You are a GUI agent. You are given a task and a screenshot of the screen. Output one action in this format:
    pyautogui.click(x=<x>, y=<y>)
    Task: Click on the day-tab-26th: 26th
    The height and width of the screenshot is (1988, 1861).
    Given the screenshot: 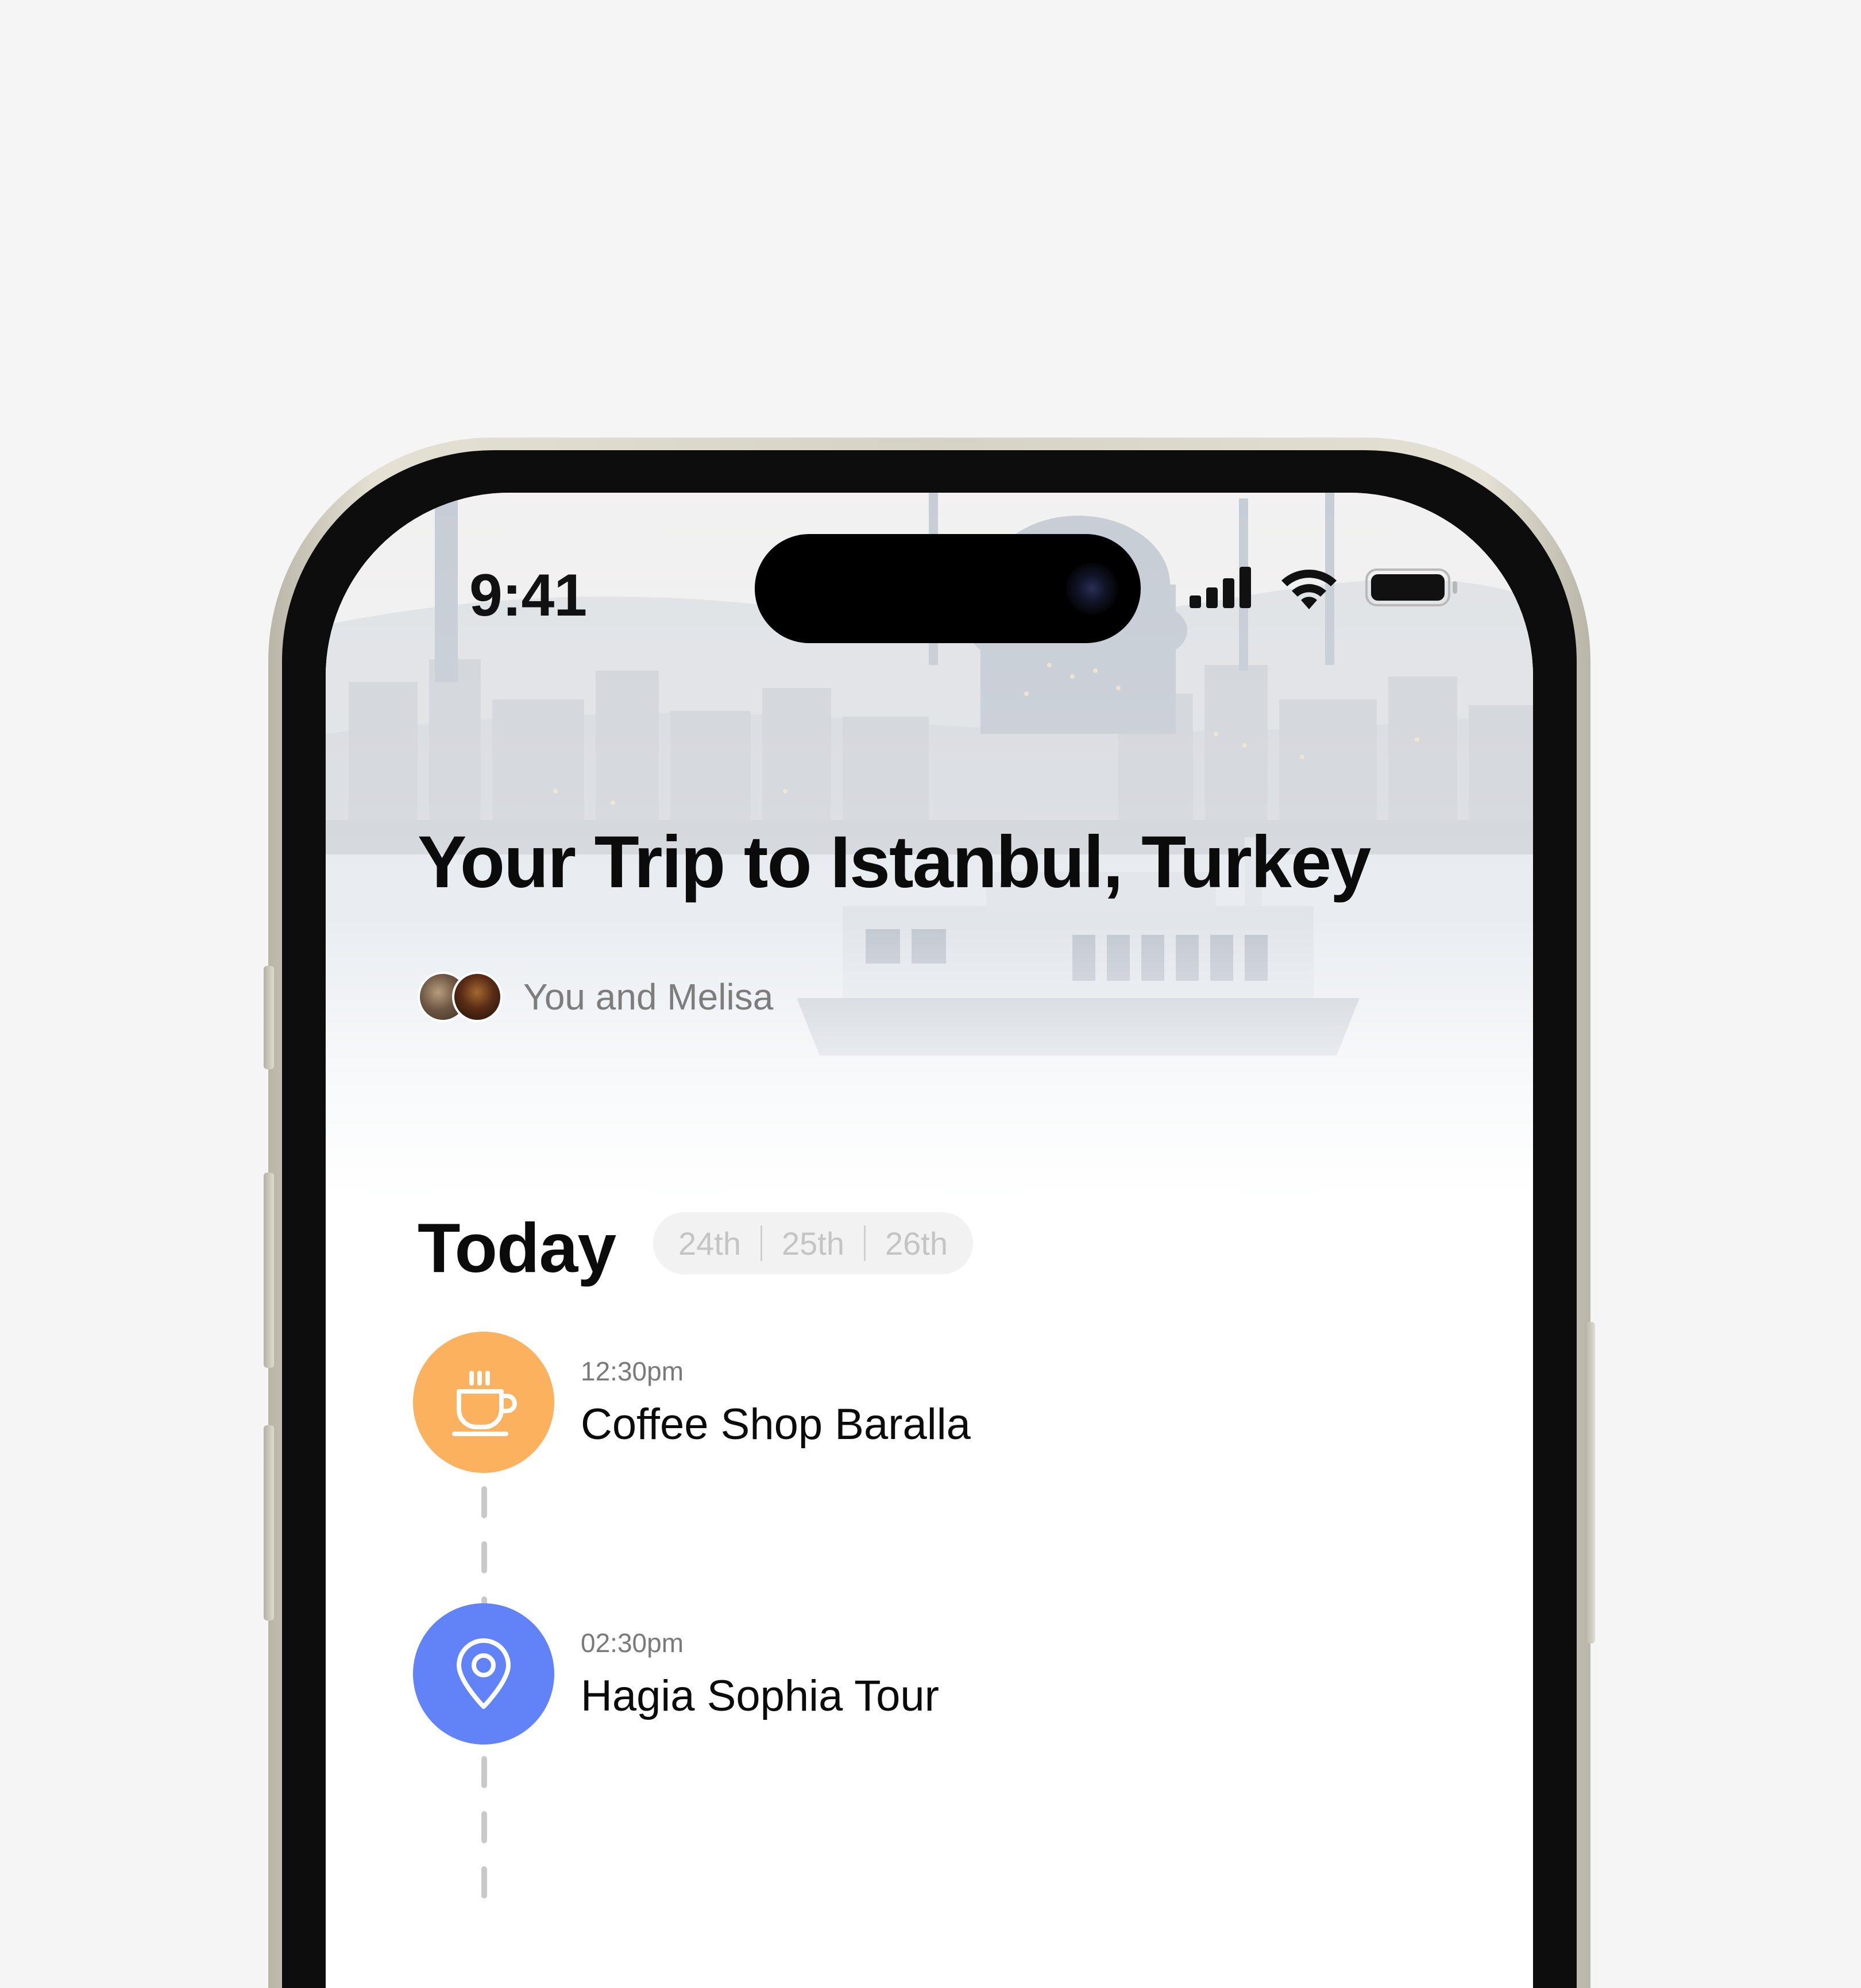 What is the action you would take?
    pyautogui.click(x=916, y=1243)
    